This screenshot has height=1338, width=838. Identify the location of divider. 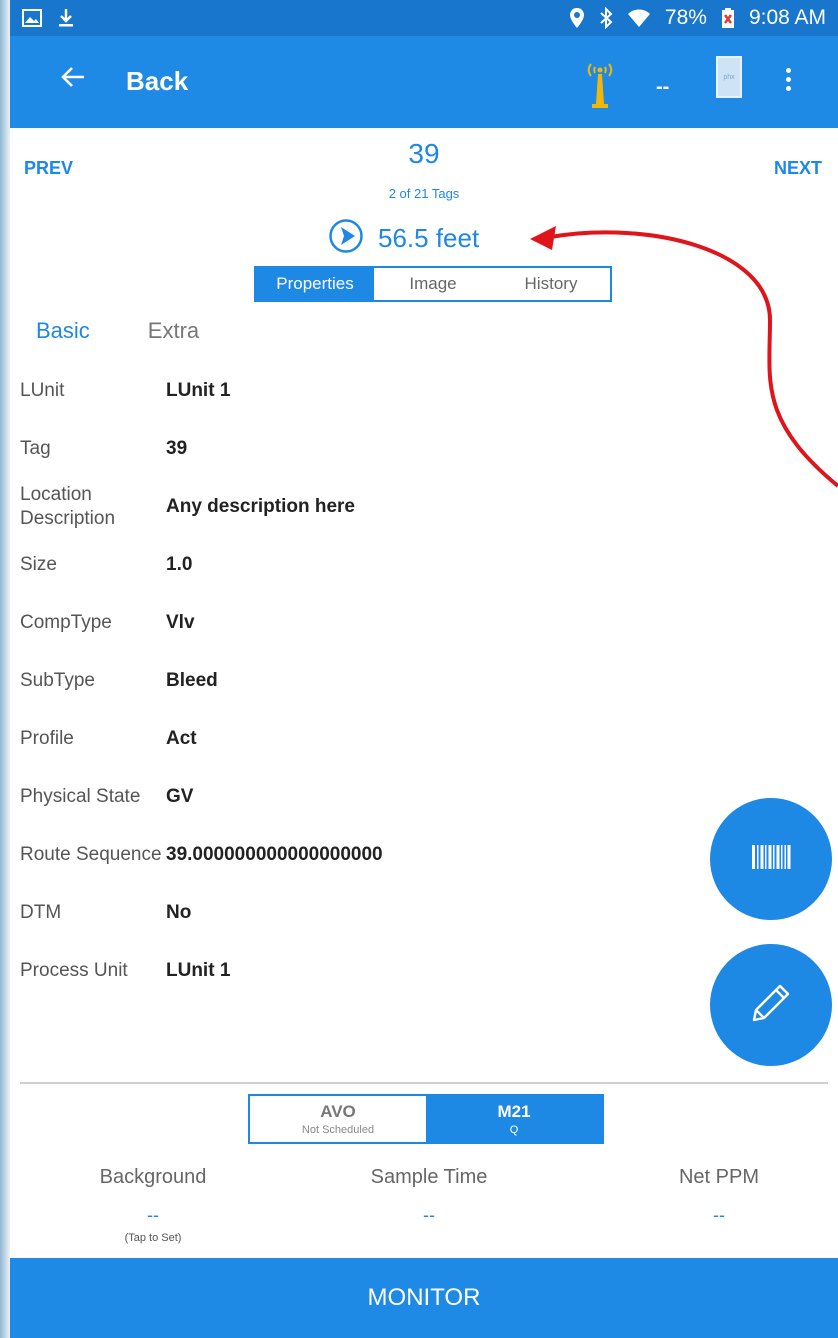
(424, 1083).